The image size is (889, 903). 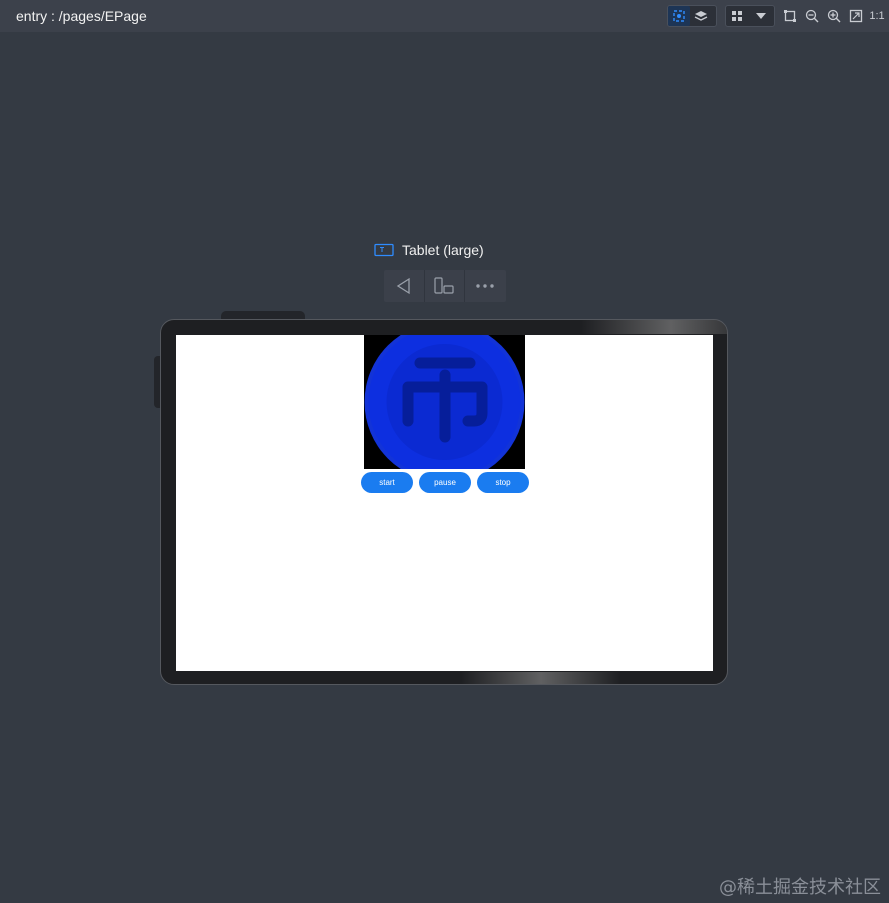 What do you see at coordinates (654, 327) in the screenshot?
I see `frame-highlight-top` at bounding box center [654, 327].